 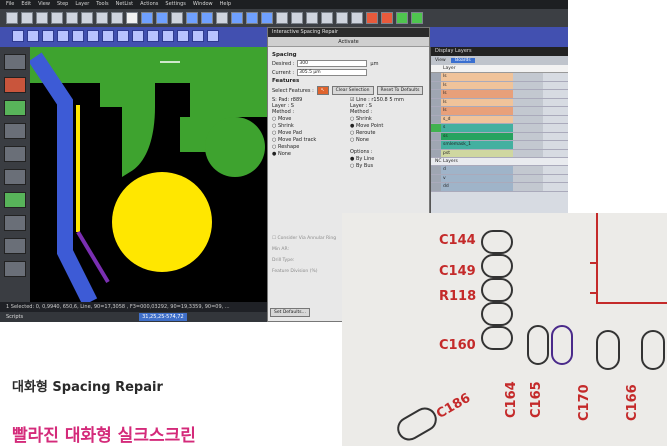 What do you see at coordinates (385, 140) in the screenshot?
I see `right-method-none: None` at bounding box center [385, 140].